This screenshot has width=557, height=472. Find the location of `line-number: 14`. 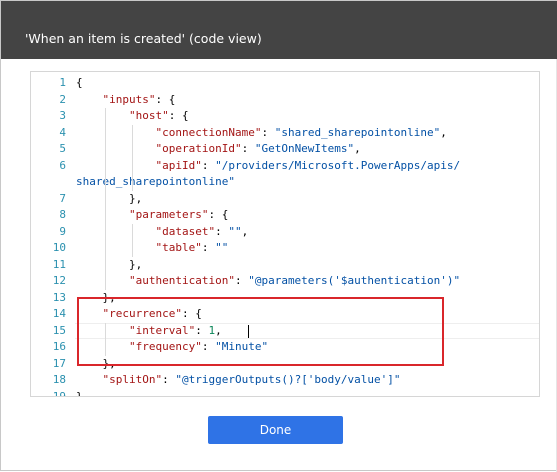

line-number: 14 is located at coordinates (59, 313).